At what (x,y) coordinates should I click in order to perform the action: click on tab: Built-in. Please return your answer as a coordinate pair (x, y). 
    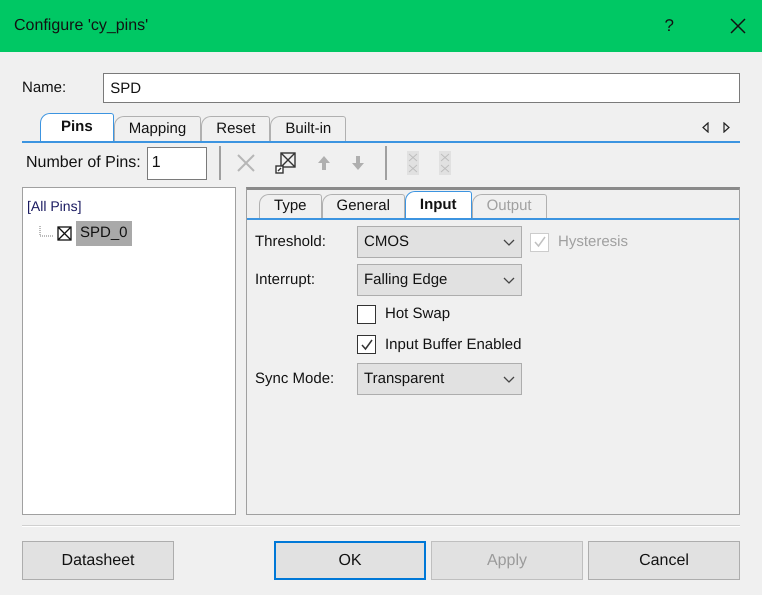
    Looking at the image, I should click on (308, 128).